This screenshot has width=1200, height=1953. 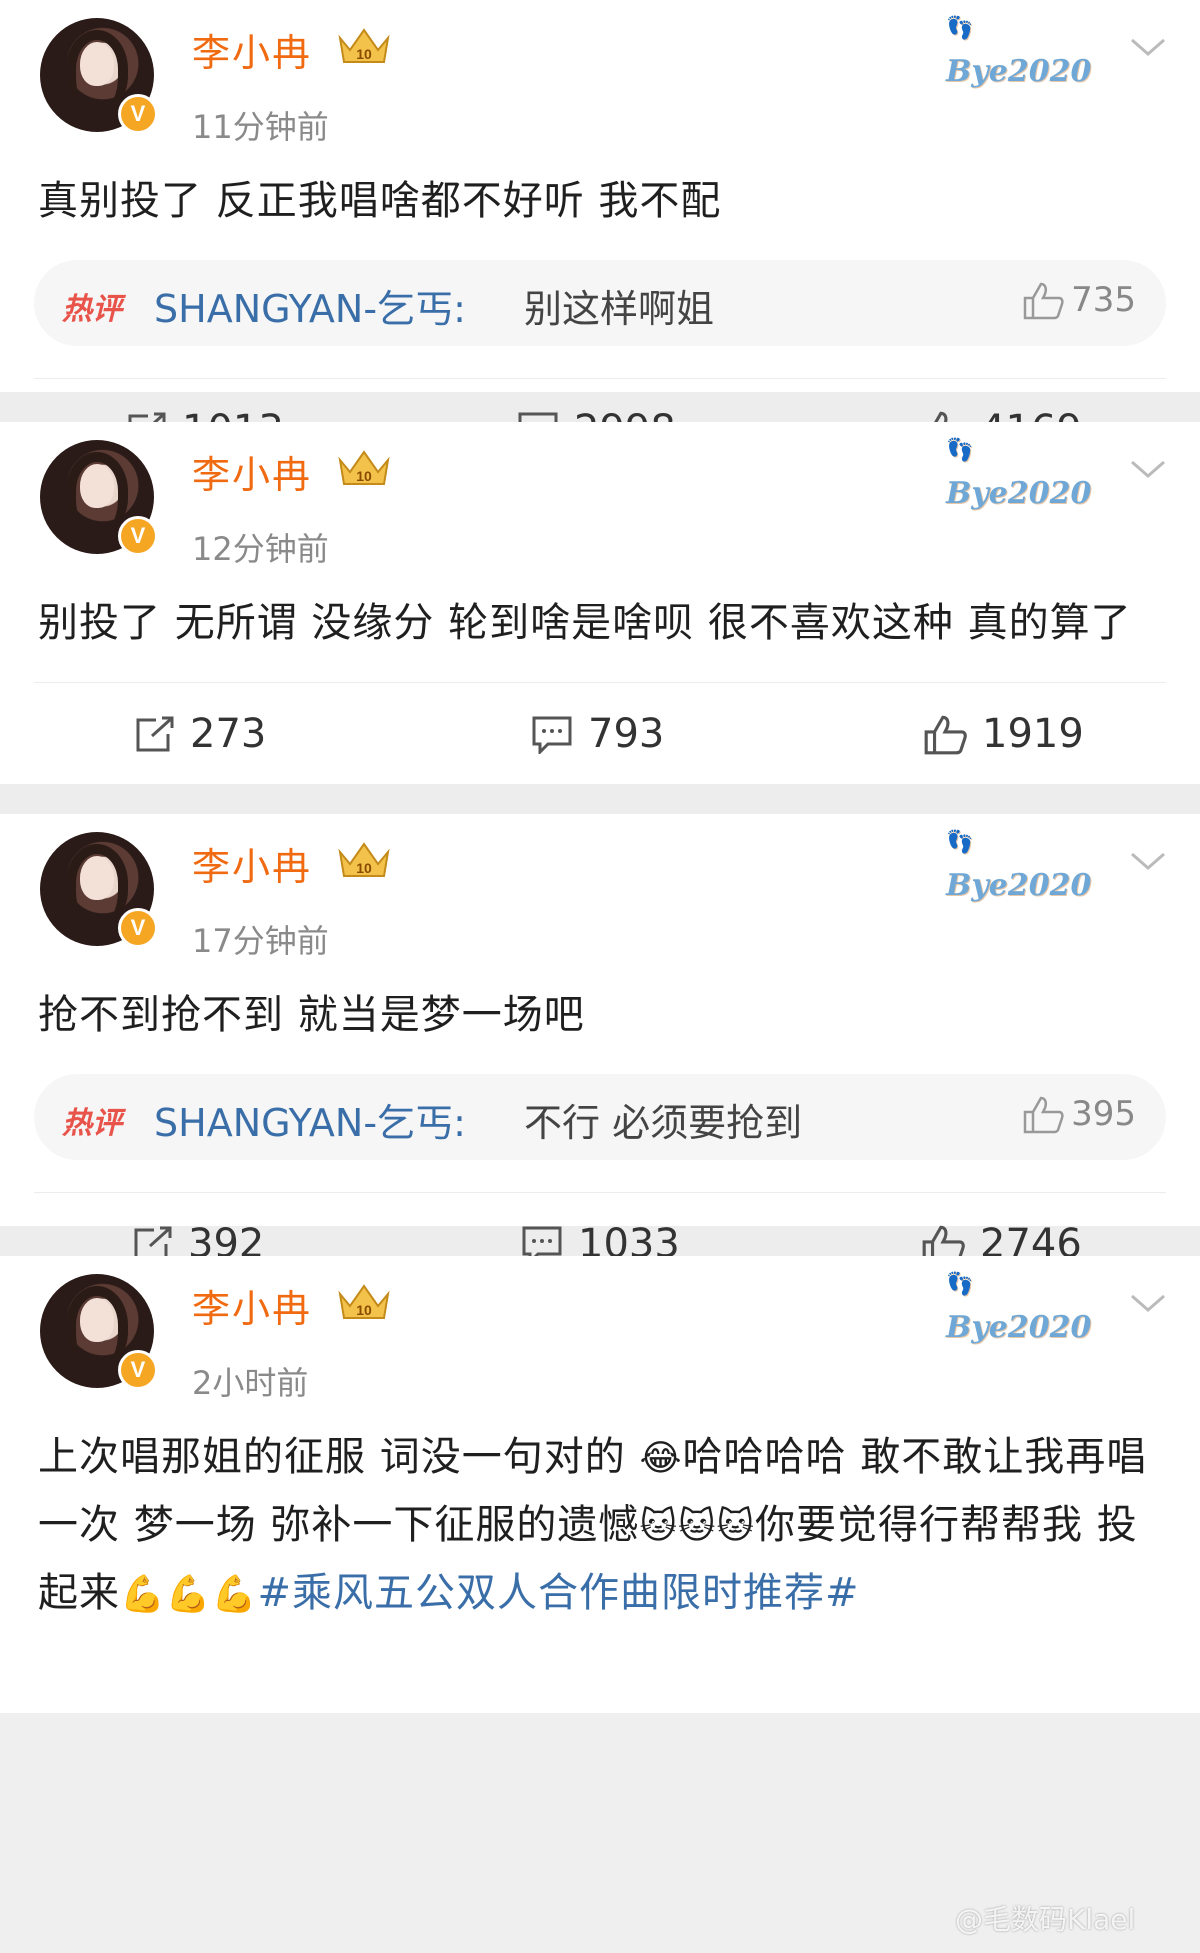 I want to click on hot-comment: 热评 SHANGYAN-乞丐: 别这样啊姐 735, so click(x=600, y=303).